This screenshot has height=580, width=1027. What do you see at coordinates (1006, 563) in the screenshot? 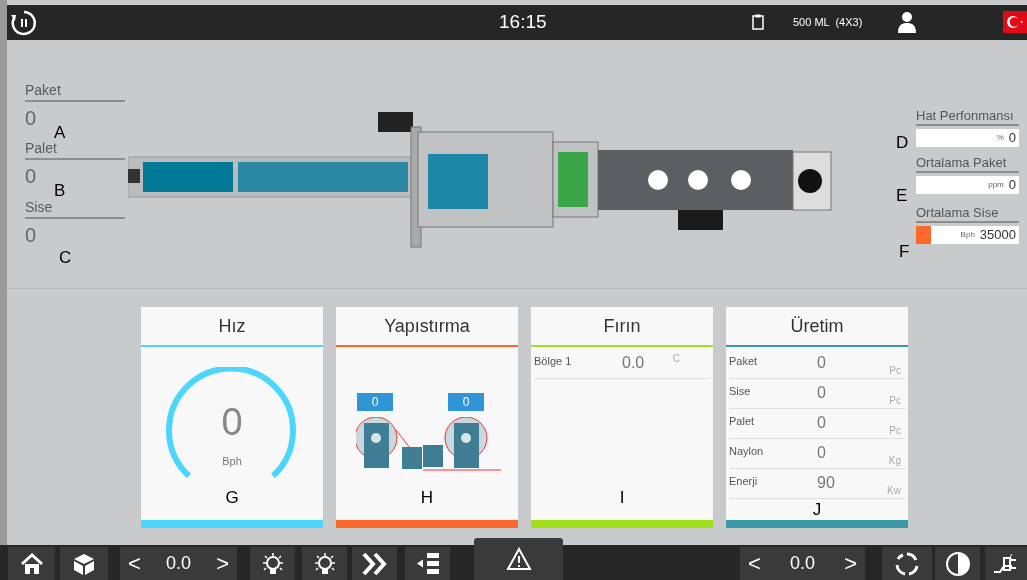
I see `plug-icon` at bounding box center [1006, 563].